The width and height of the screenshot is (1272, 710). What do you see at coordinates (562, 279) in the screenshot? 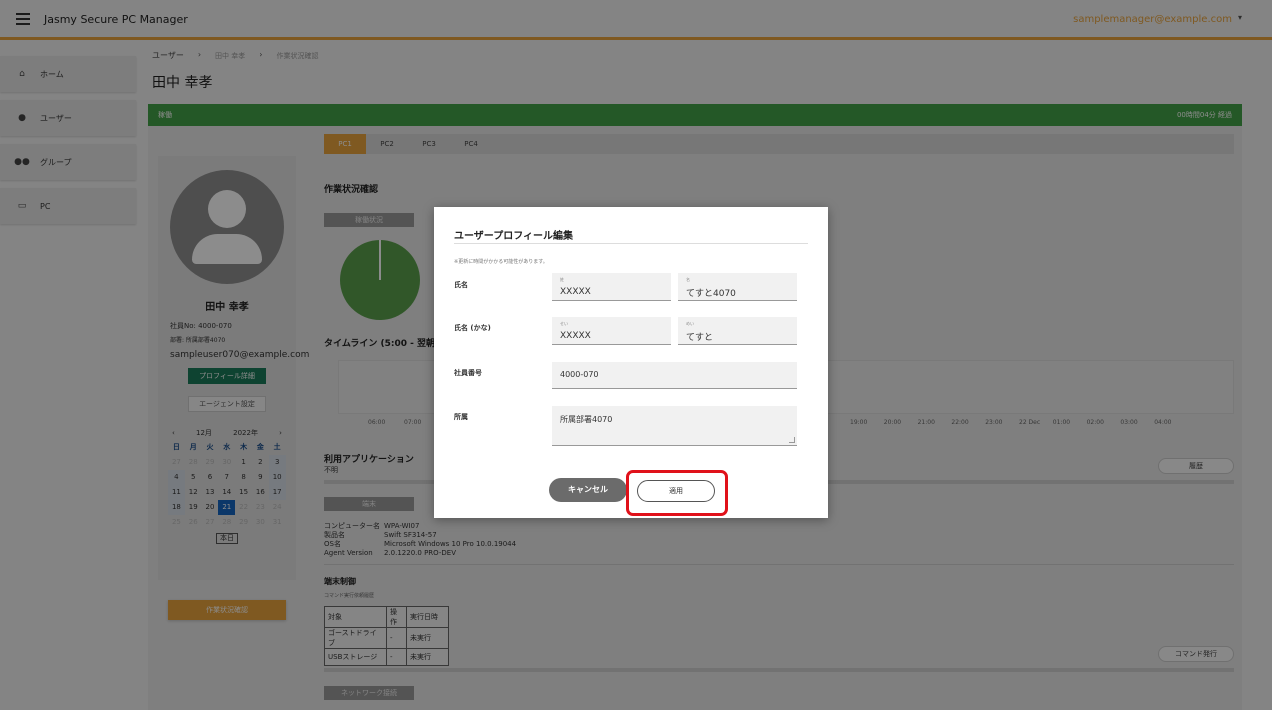
I see `field-hint: 姓` at bounding box center [562, 279].